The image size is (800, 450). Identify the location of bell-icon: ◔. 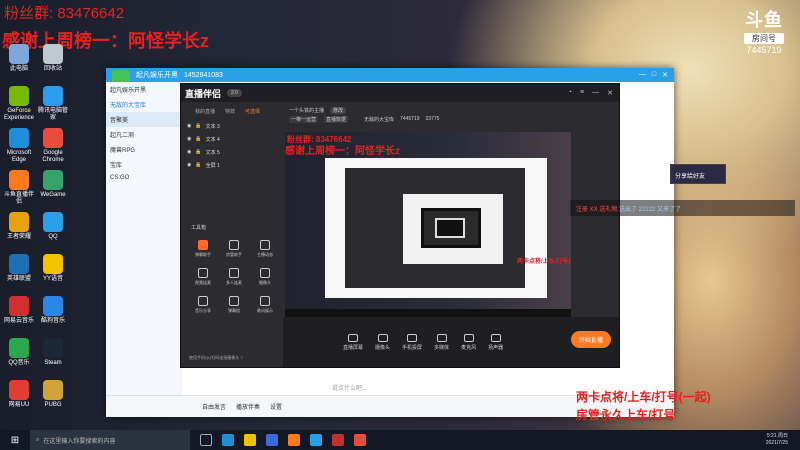
(570, 93).